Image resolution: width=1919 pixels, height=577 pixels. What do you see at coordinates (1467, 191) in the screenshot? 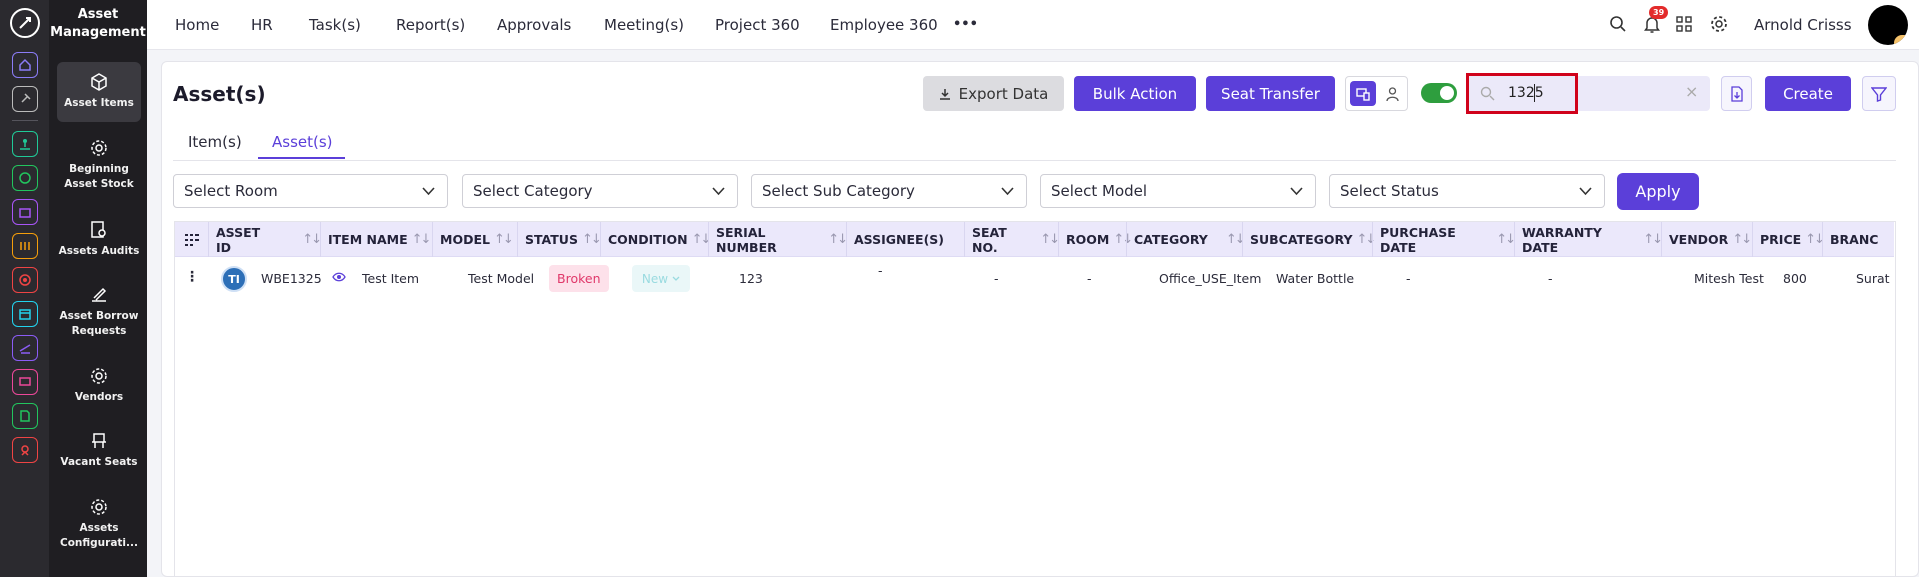
I see `status-select: Select Status` at bounding box center [1467, 191].